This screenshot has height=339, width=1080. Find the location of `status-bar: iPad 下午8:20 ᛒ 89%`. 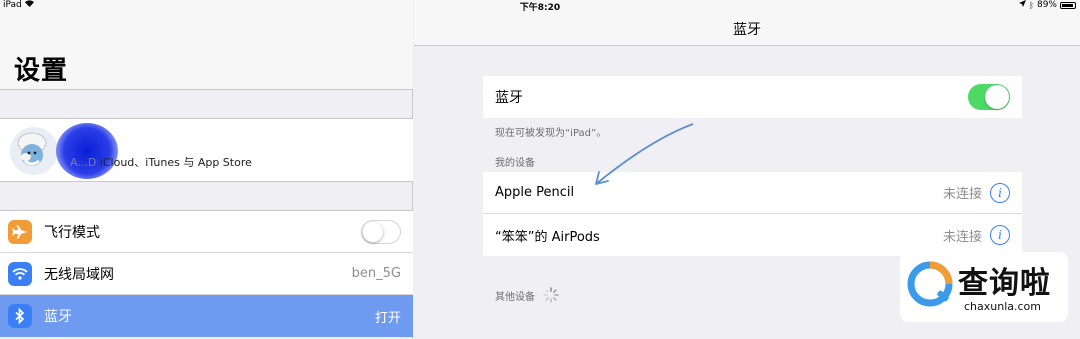

status-bar: iPad 下午8:20 ᛒ 89% is located at coordinates (540, 6).